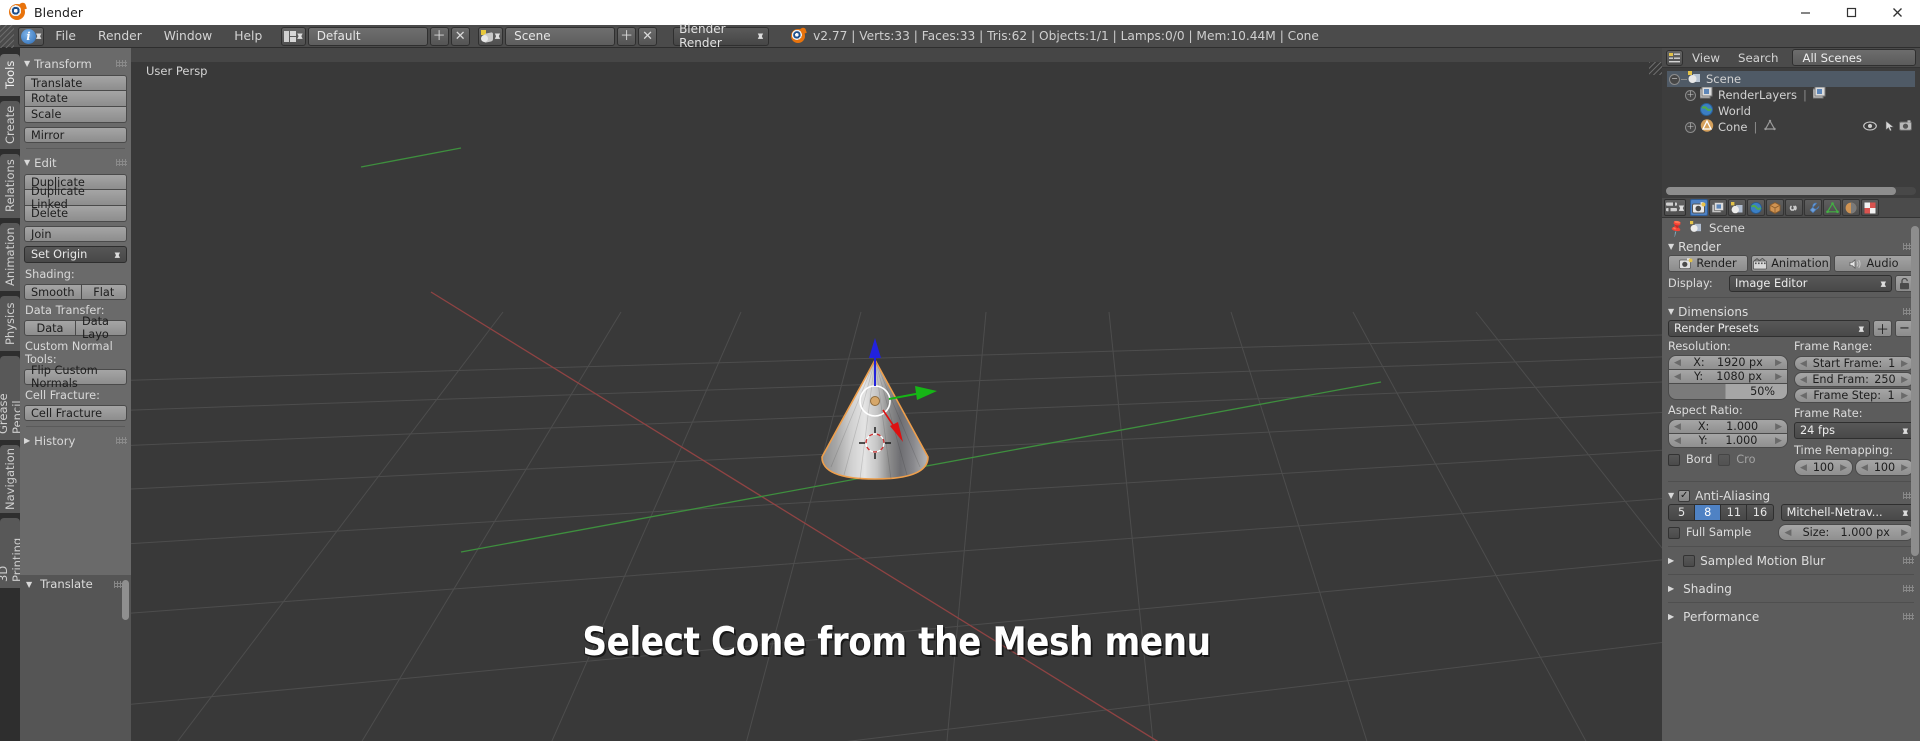 The width and height of the screenshot is (1920, 741). I want to click on close-button, so click(1897, 12).